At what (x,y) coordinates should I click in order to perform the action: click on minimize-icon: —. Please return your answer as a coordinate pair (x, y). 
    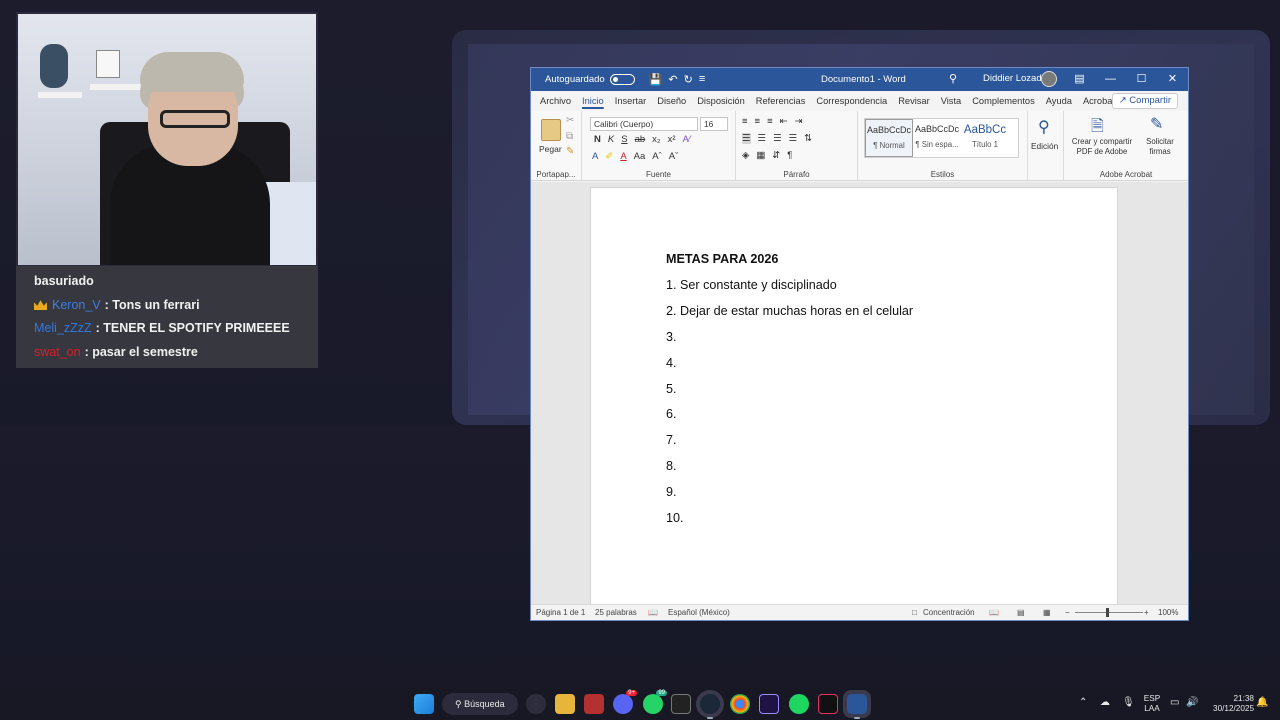
    Looking at the image, I should click on (1110, 79).